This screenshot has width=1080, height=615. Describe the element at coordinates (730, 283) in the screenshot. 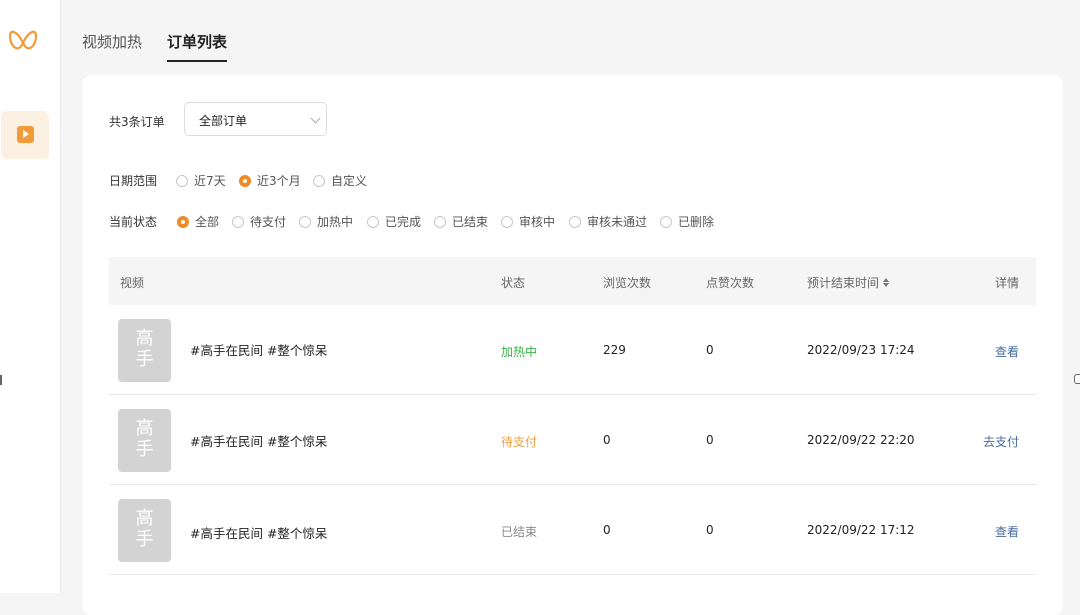

I see `column-header-likes: 点赞次数` at that location.